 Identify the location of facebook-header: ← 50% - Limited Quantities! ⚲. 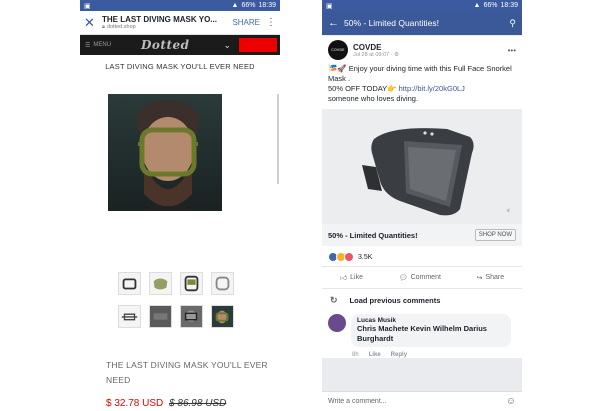
(422, 23).